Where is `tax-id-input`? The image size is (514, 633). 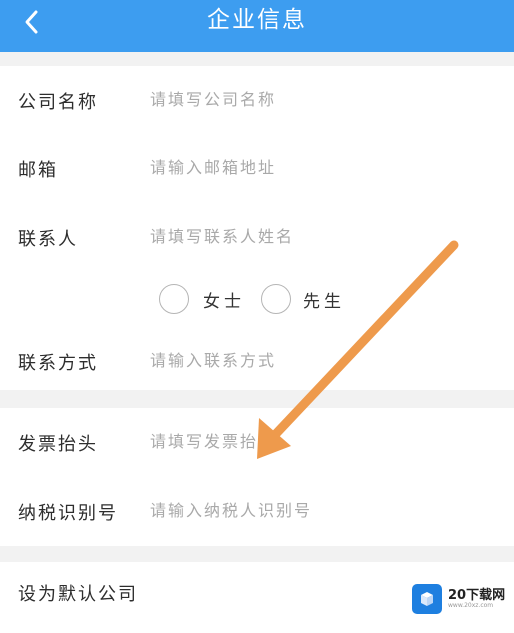
tax-id-input is located at coordinates (300, 510).